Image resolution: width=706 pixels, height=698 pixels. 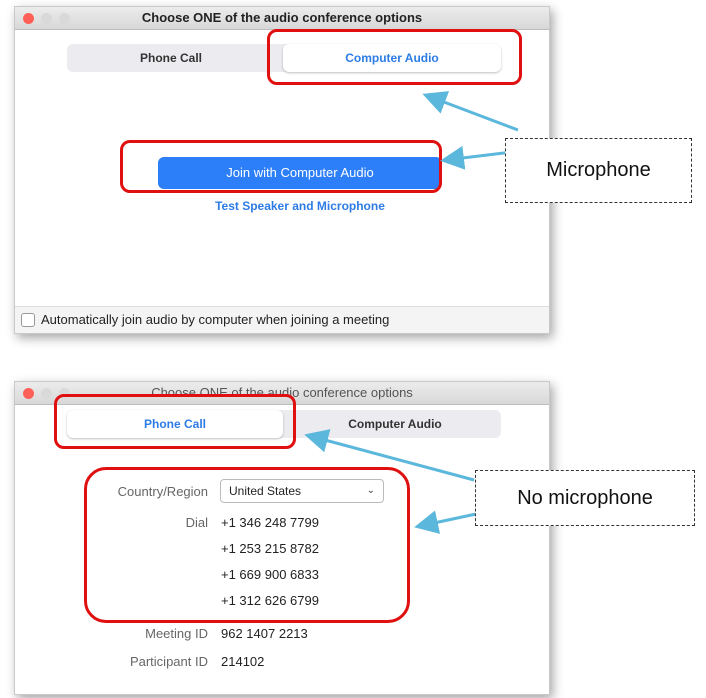 I want to click on callout-no-microphone: No microphone, so click(x=585, y=498).